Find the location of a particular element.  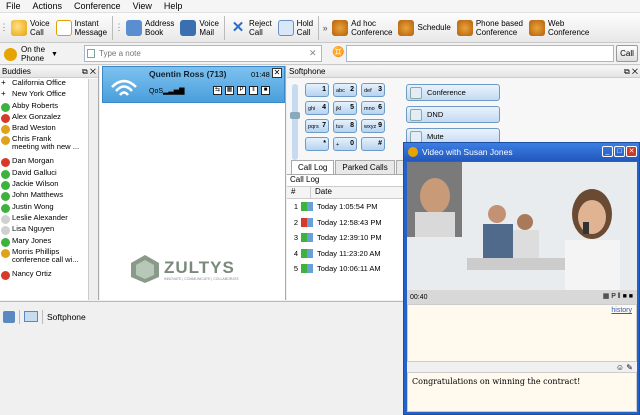

address-book-button: Address Book is located at coordinates (150, 28).